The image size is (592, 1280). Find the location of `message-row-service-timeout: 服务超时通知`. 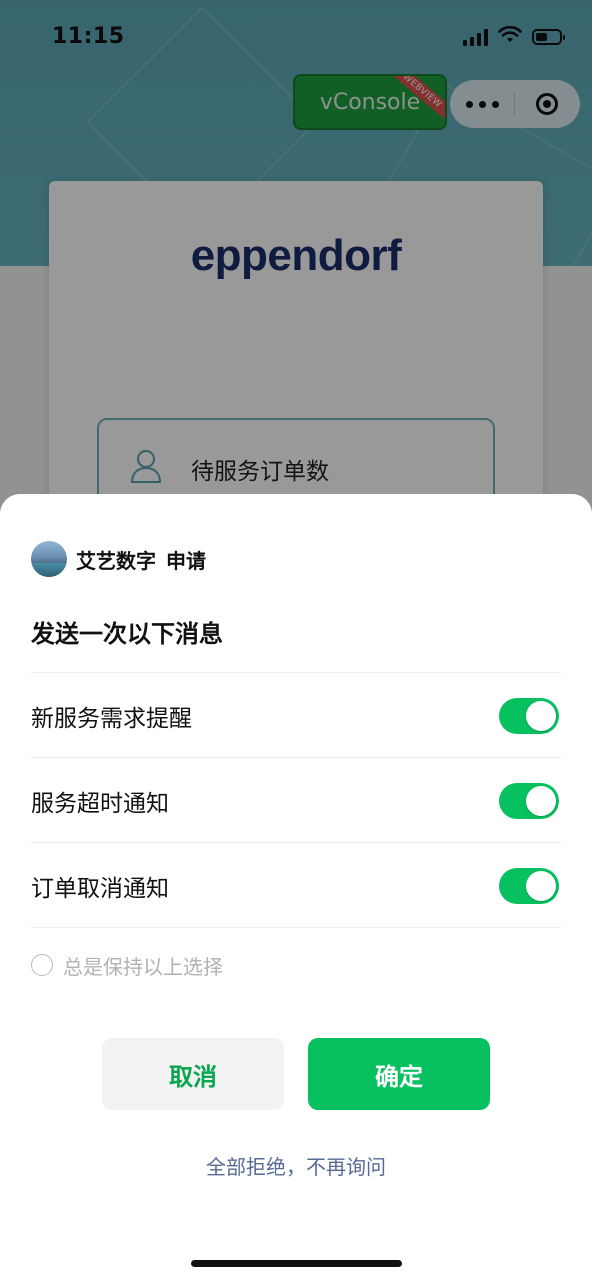

message-row-service-timeout: 服务超时通知 is located at coordinates (296, 800).